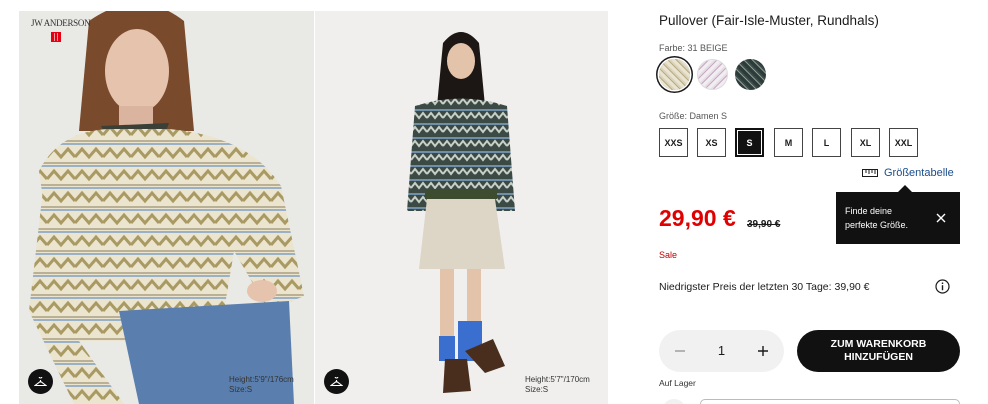 The width and height of the screenshot is (988, 404). Describe the element at coordinates (903, 142) in the screenshot. I see `size-button-xxl: XXL` at that location.